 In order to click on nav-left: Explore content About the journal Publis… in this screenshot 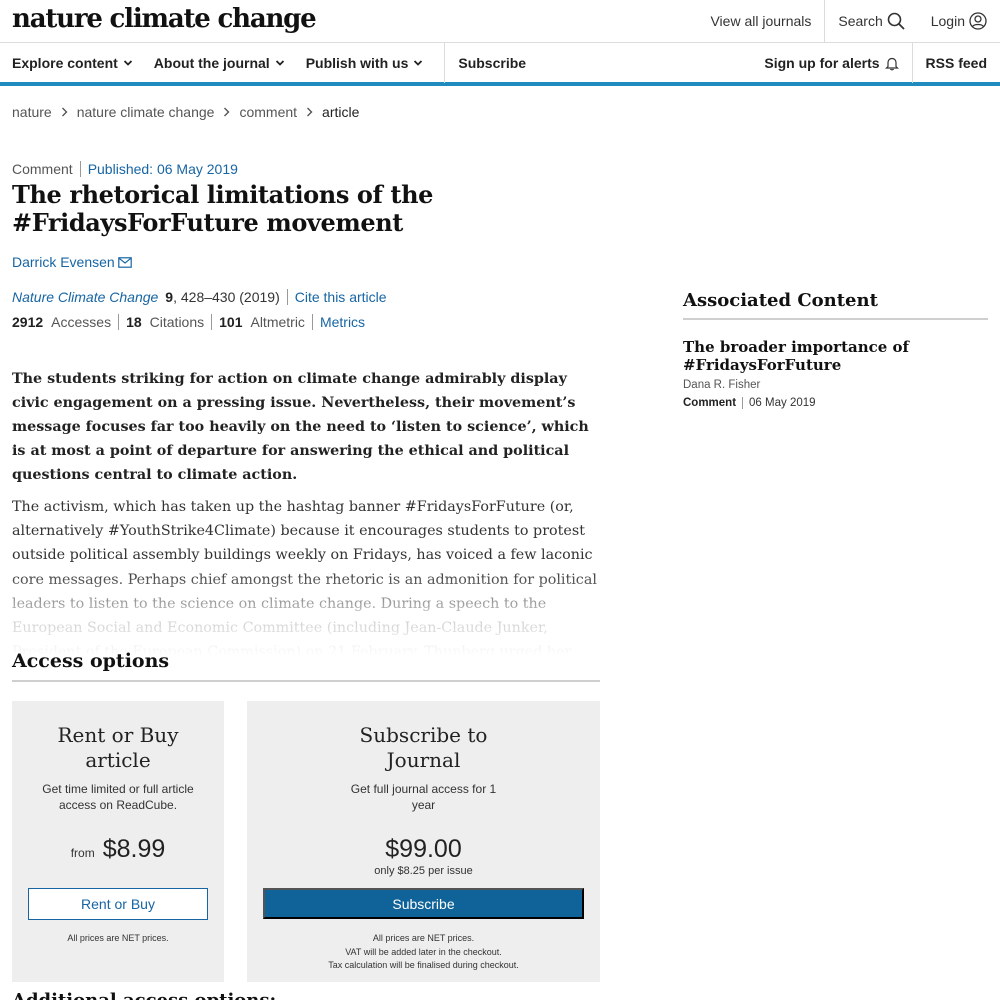, I will do `click(269, 63)`.